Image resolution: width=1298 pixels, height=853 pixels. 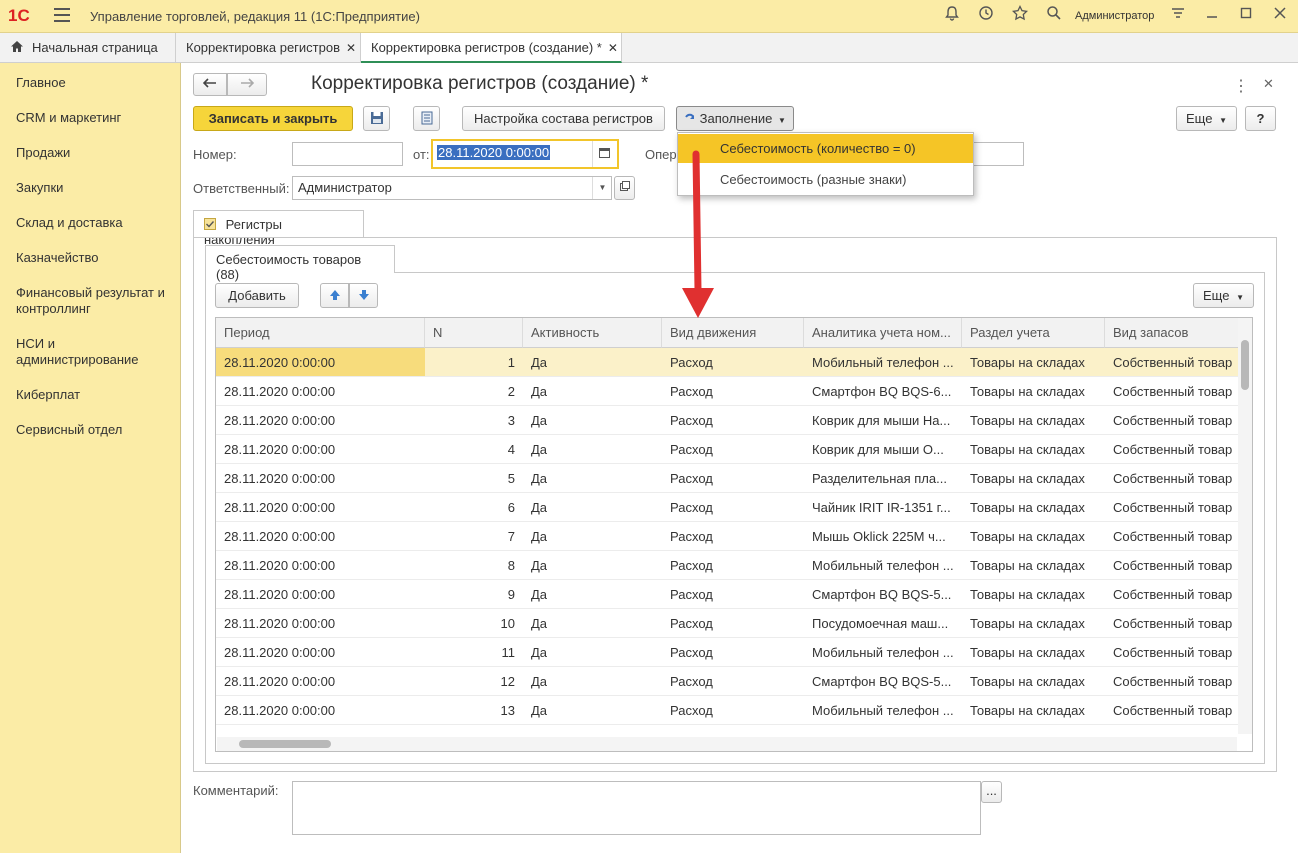 What do you see at coordinates (474, 652) in the screenshot?
I see `table-cell: 11` at bounding box center [474, 652].